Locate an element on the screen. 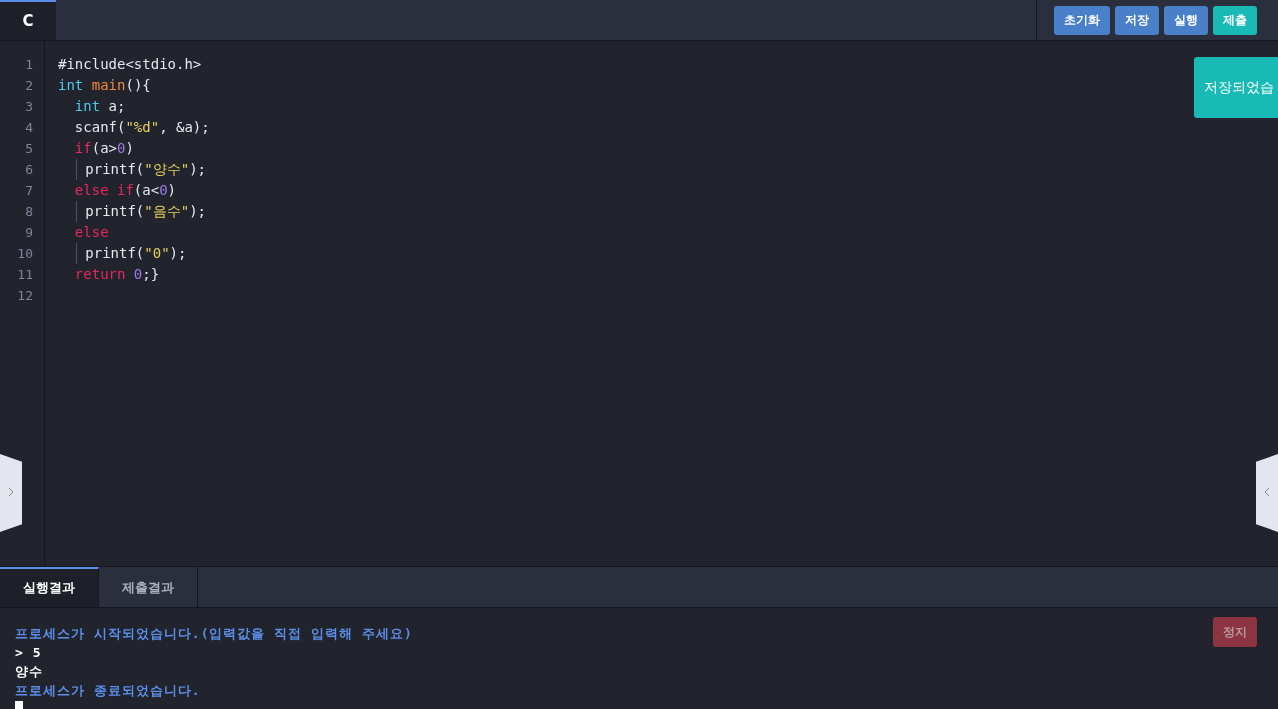 This screenshot has width=1278, height=709. line-number: 10 is located at coordinates (25, 254).